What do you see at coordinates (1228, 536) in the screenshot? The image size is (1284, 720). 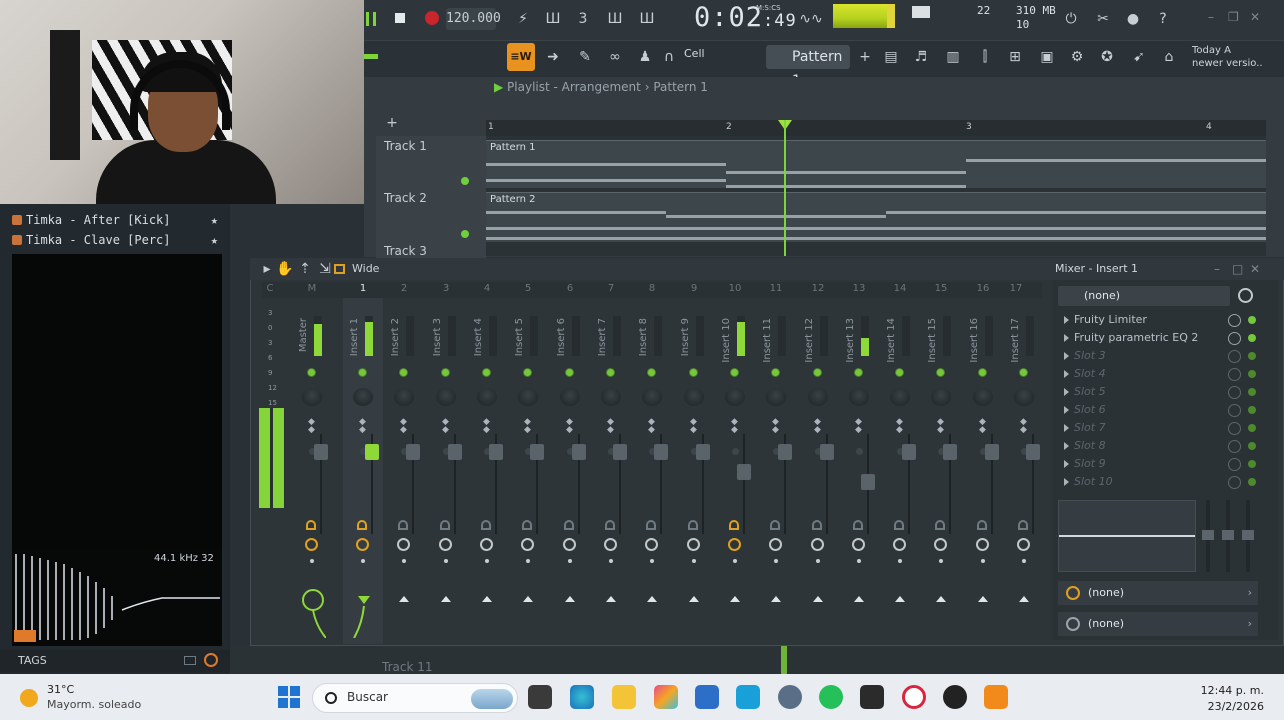 I see `eq-band-fader` at bounding box center [1228, 536].